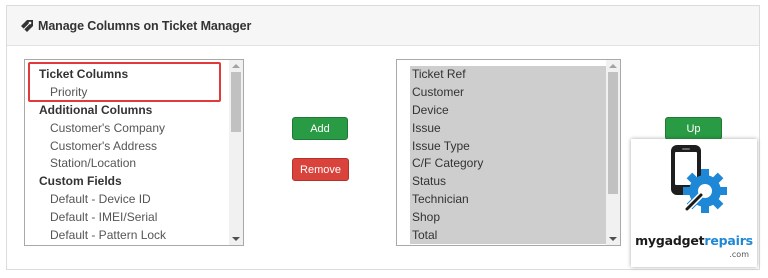  Describe the element at coordinates (127, 129) in the screenshot. I see `list-option: Customer's Company` at that location.